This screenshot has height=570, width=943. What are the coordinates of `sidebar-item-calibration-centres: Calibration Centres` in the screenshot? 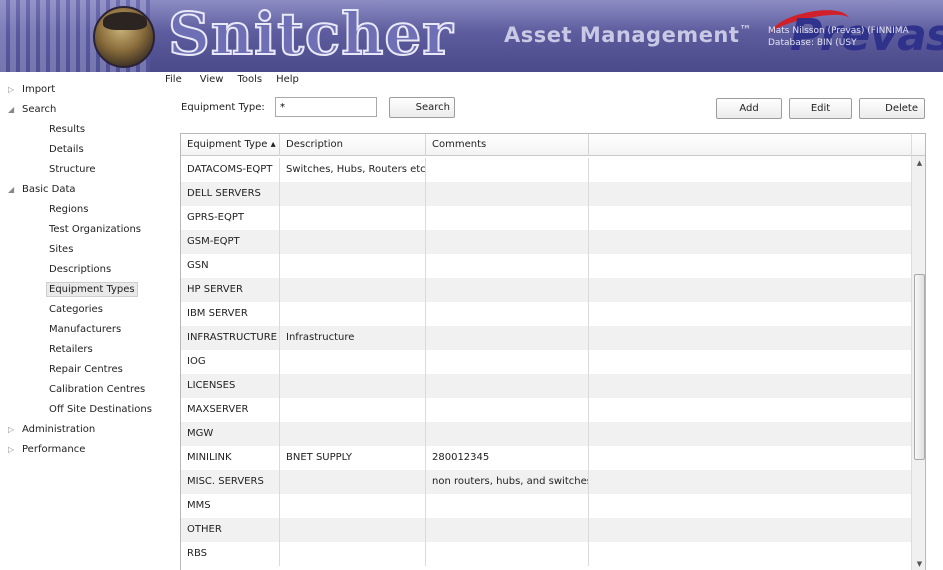 It's located at (81, 390).